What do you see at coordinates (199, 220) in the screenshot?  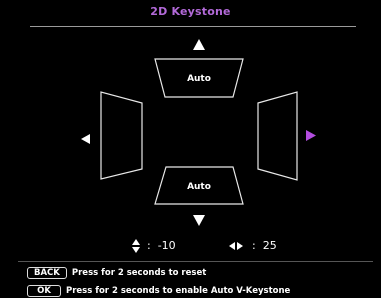 I see `down-arrow-icon` at bounding box center [199, 220].